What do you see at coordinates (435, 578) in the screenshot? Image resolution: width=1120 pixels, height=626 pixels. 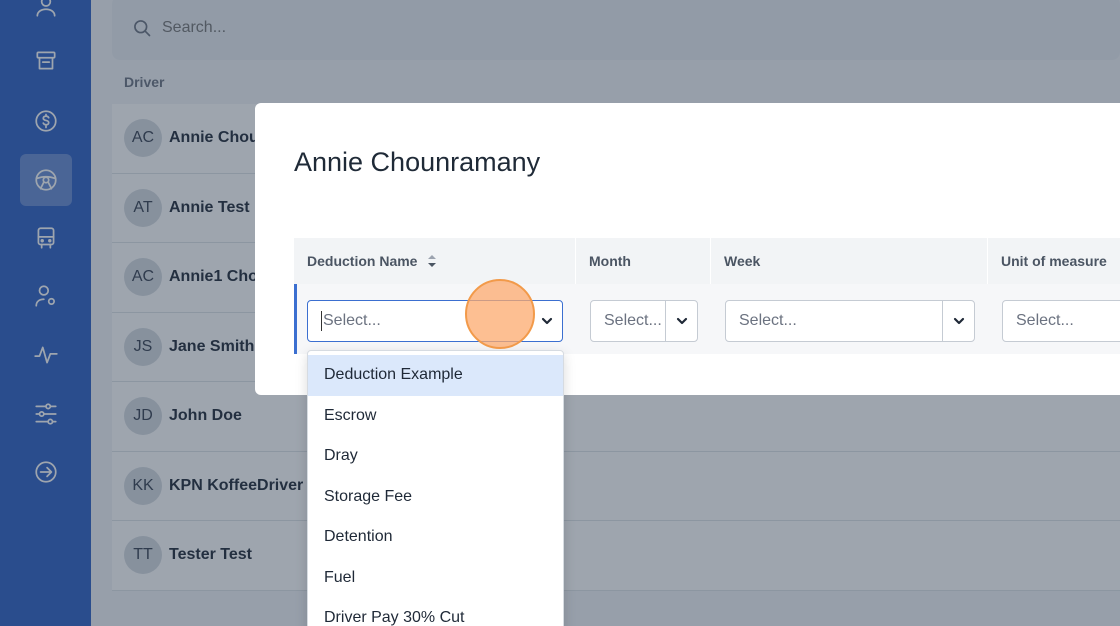 I see `menu-item: Fuel` at bounding box center [435, 578].